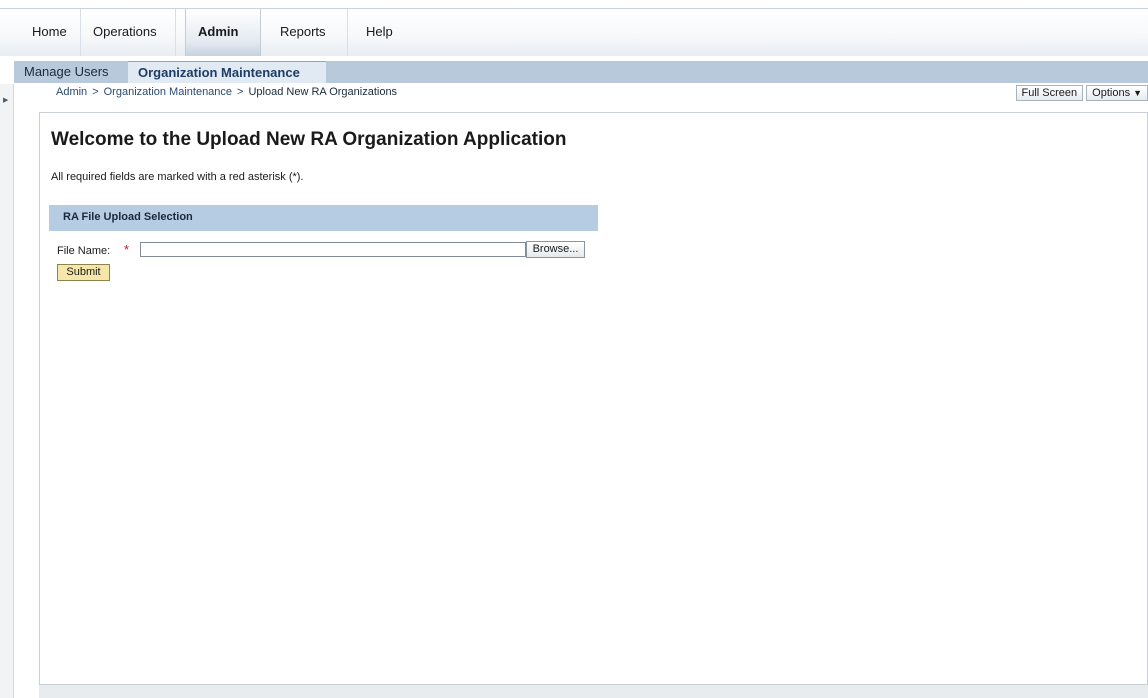 This screenshot has height=698, width=1148. I want to click on options-menu-button: Options ▼, so click(1117, 93).